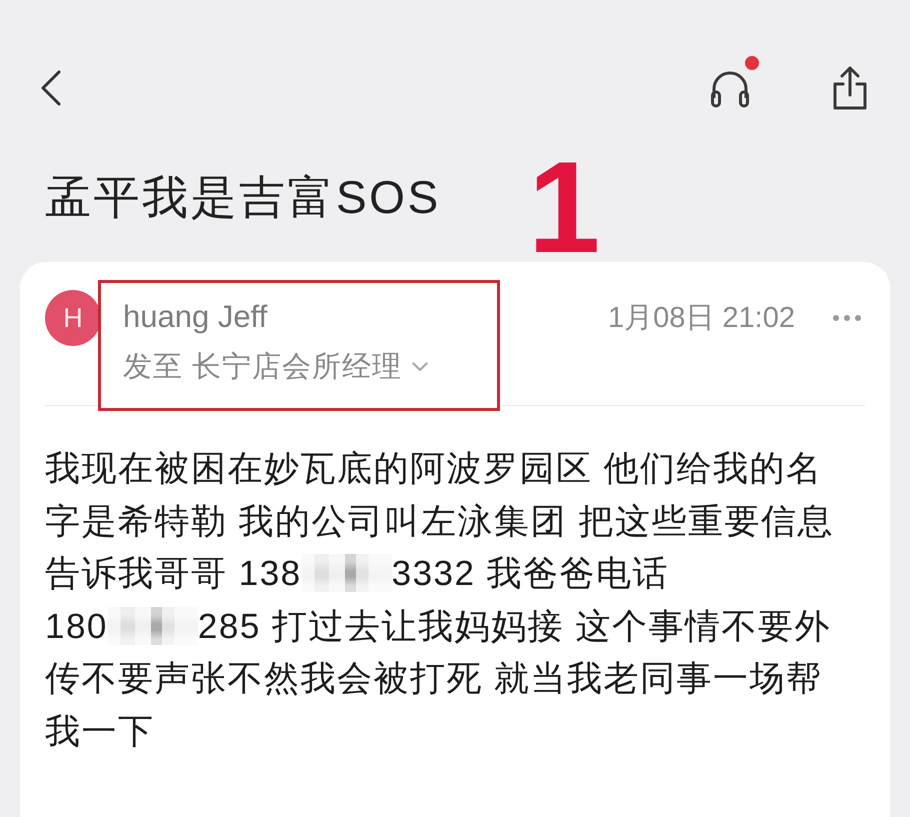 Image resolution: width=910 pixels, height=817 pixels. I want to click on back-icon, so click(51, 88).